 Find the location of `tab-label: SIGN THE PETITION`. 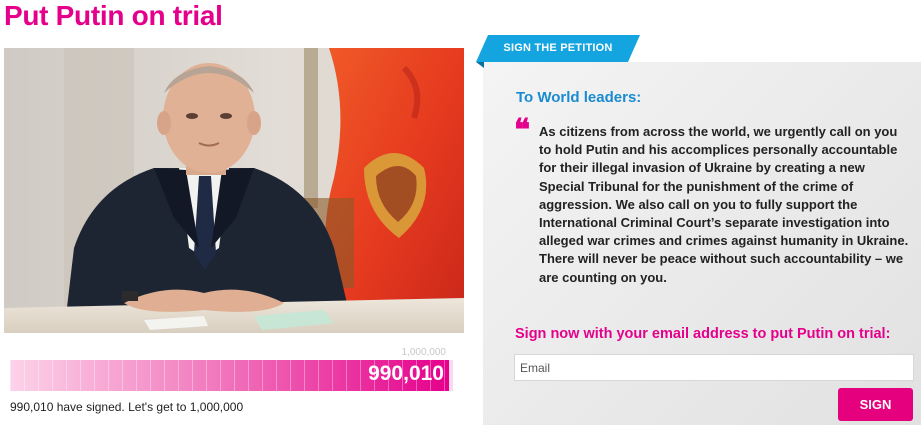

tab-label: SIGN THE PETITION is located at coordinates (558, 48).